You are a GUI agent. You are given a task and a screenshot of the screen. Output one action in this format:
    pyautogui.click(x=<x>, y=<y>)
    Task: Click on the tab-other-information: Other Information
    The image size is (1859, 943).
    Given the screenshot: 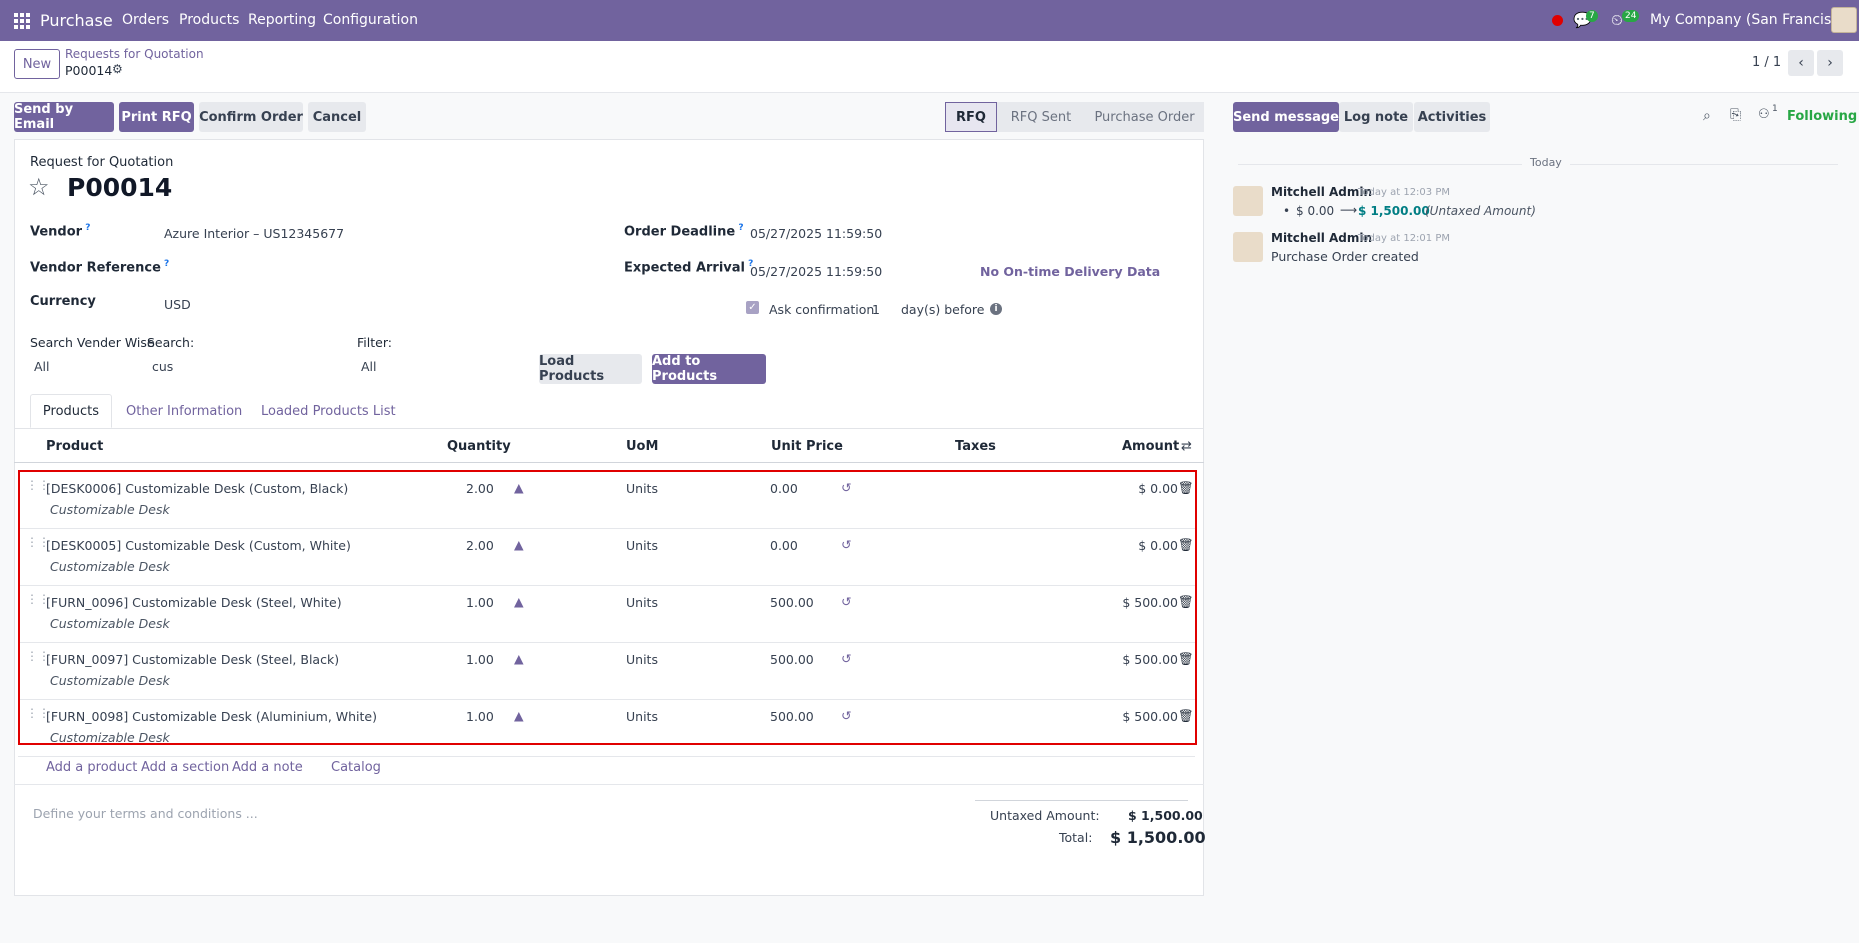 What is the action you would take?
    pyautogui.click(x=184, y=411)
    